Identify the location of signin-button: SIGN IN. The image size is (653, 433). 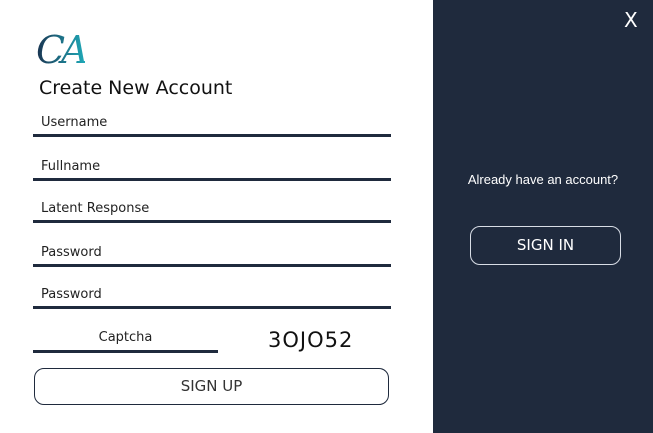
(545, 245).